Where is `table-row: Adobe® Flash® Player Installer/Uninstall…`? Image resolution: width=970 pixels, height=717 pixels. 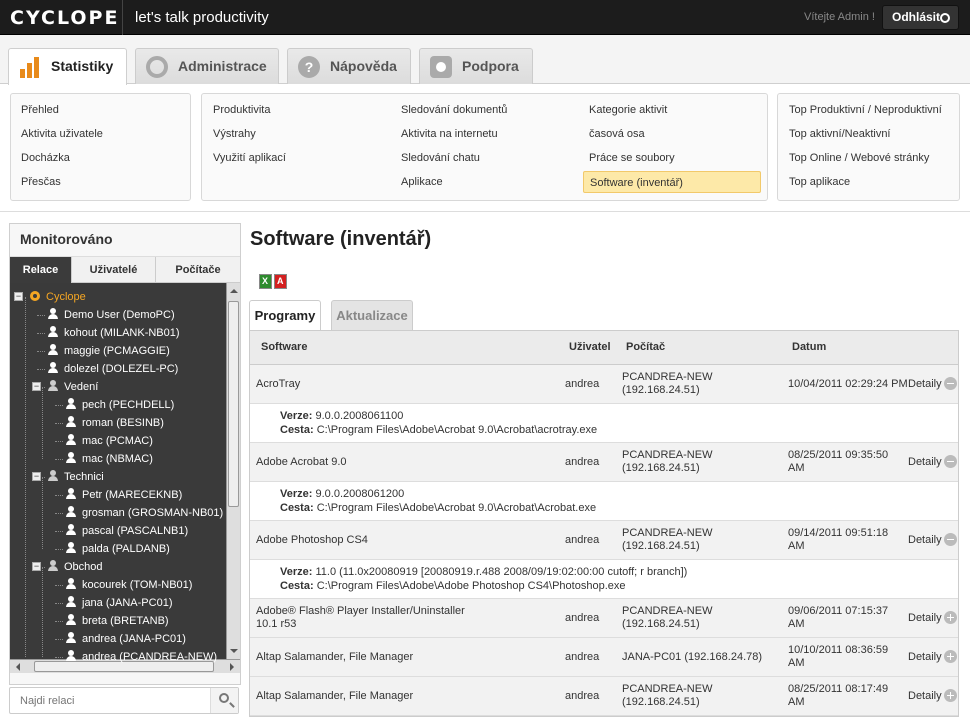 table-row: Adobe® Flash® Player Installer/Uninstall… is located at coordinates (604, 618).